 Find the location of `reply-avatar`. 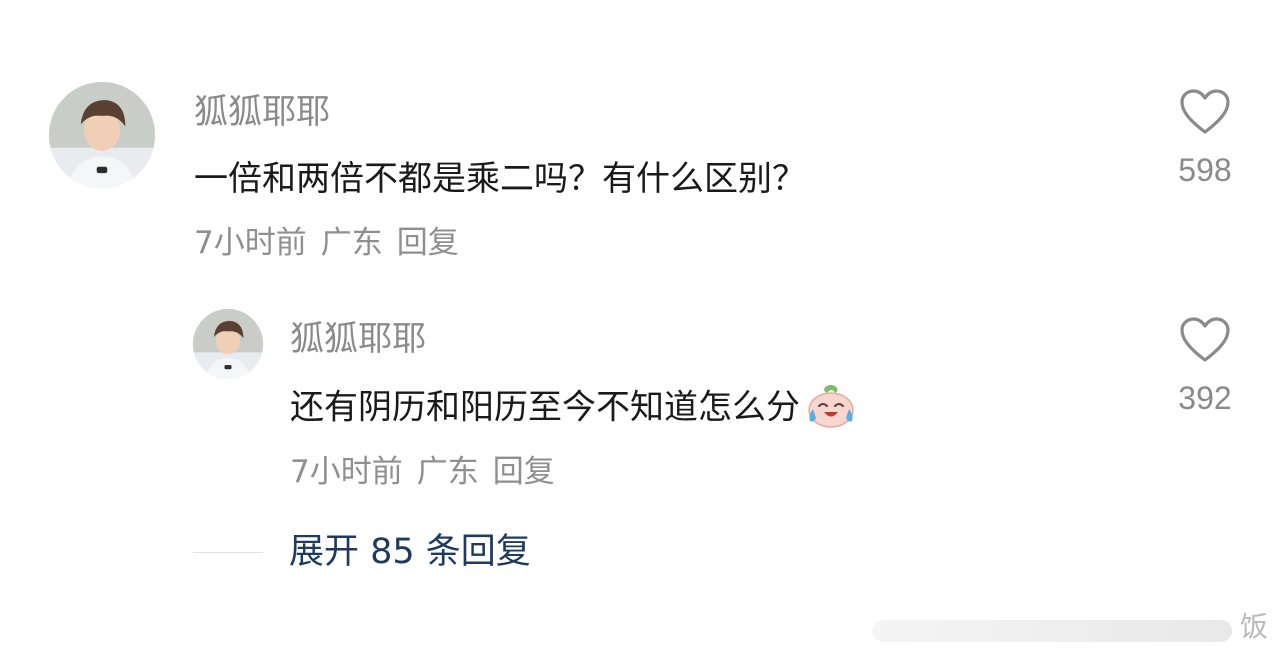

reply-avatar is located at coordinates (228, 344).